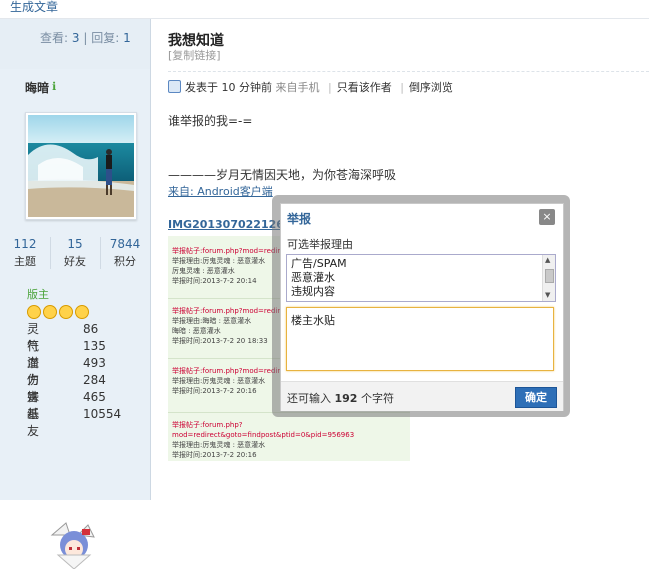 This screenshot has width=649, height=569. I want to click on remaining-chars: 还可输入 192 个字符, so click(340, 398).